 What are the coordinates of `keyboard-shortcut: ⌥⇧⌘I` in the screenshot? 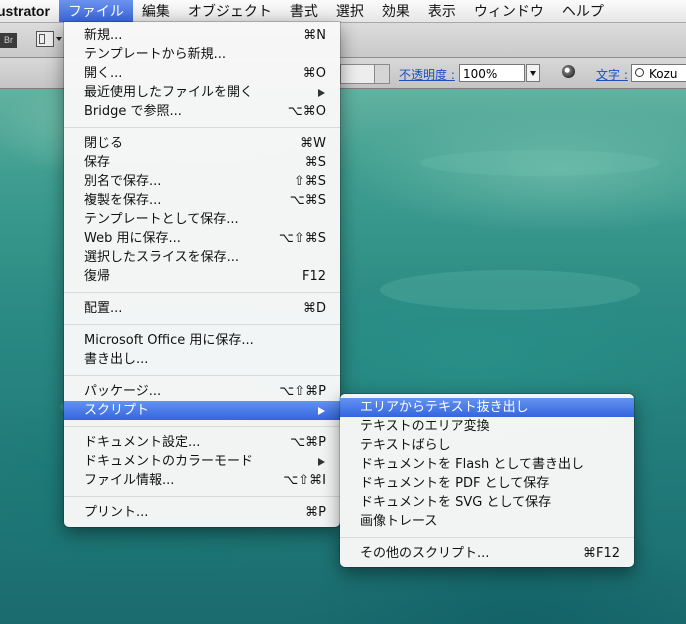 It's located at (304, 480).